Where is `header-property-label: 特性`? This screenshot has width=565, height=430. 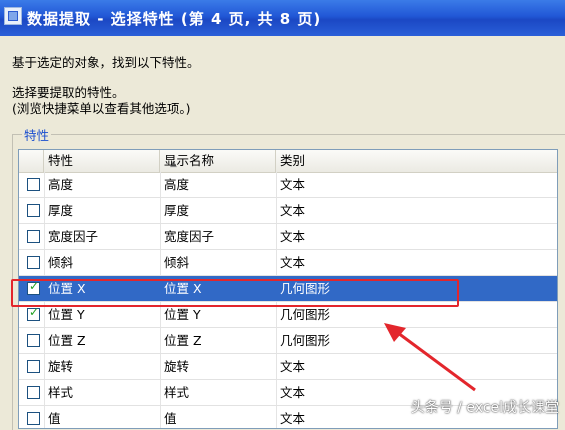
header-property-label: 特性 is located at coordinates (61, 160).